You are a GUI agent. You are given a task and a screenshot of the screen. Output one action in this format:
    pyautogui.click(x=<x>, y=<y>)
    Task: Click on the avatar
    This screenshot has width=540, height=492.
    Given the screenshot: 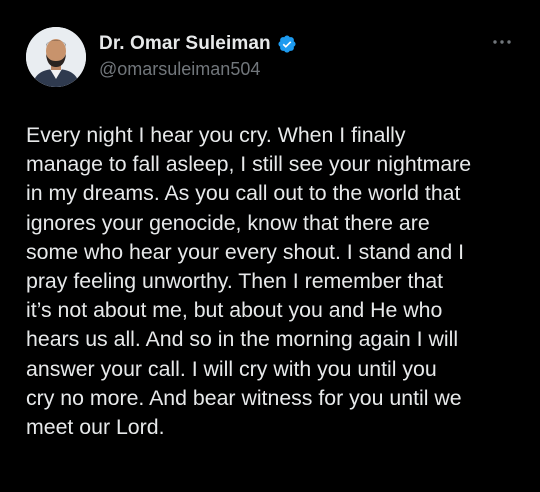 What is the action you would take?
    pyautogui.click(x=56, y=57)
    